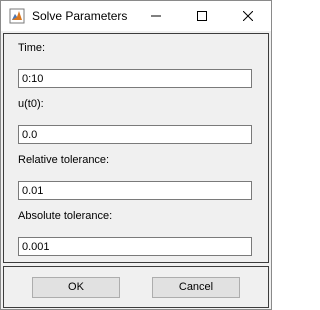 The height and width of the screenshot is (310, 320). Describe the element at coordinates (80, 16) in the screenshot. I see `window-title: Solve Parameters` at that location.